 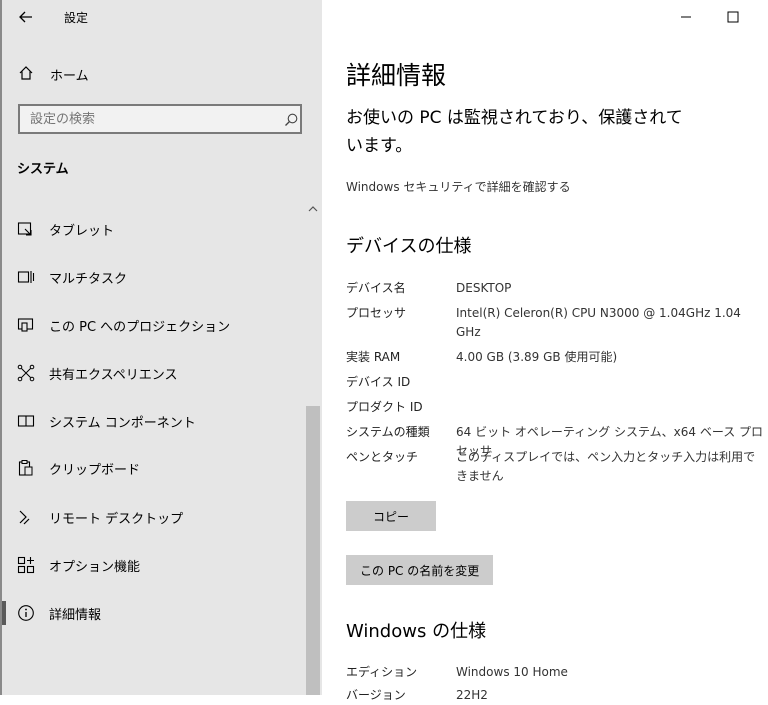 What do you see at coordinates (113, 375) in the screenshot?
I see `sidebar-item-label: 共有エクスペリエンス` at bounding box center [113, 375].